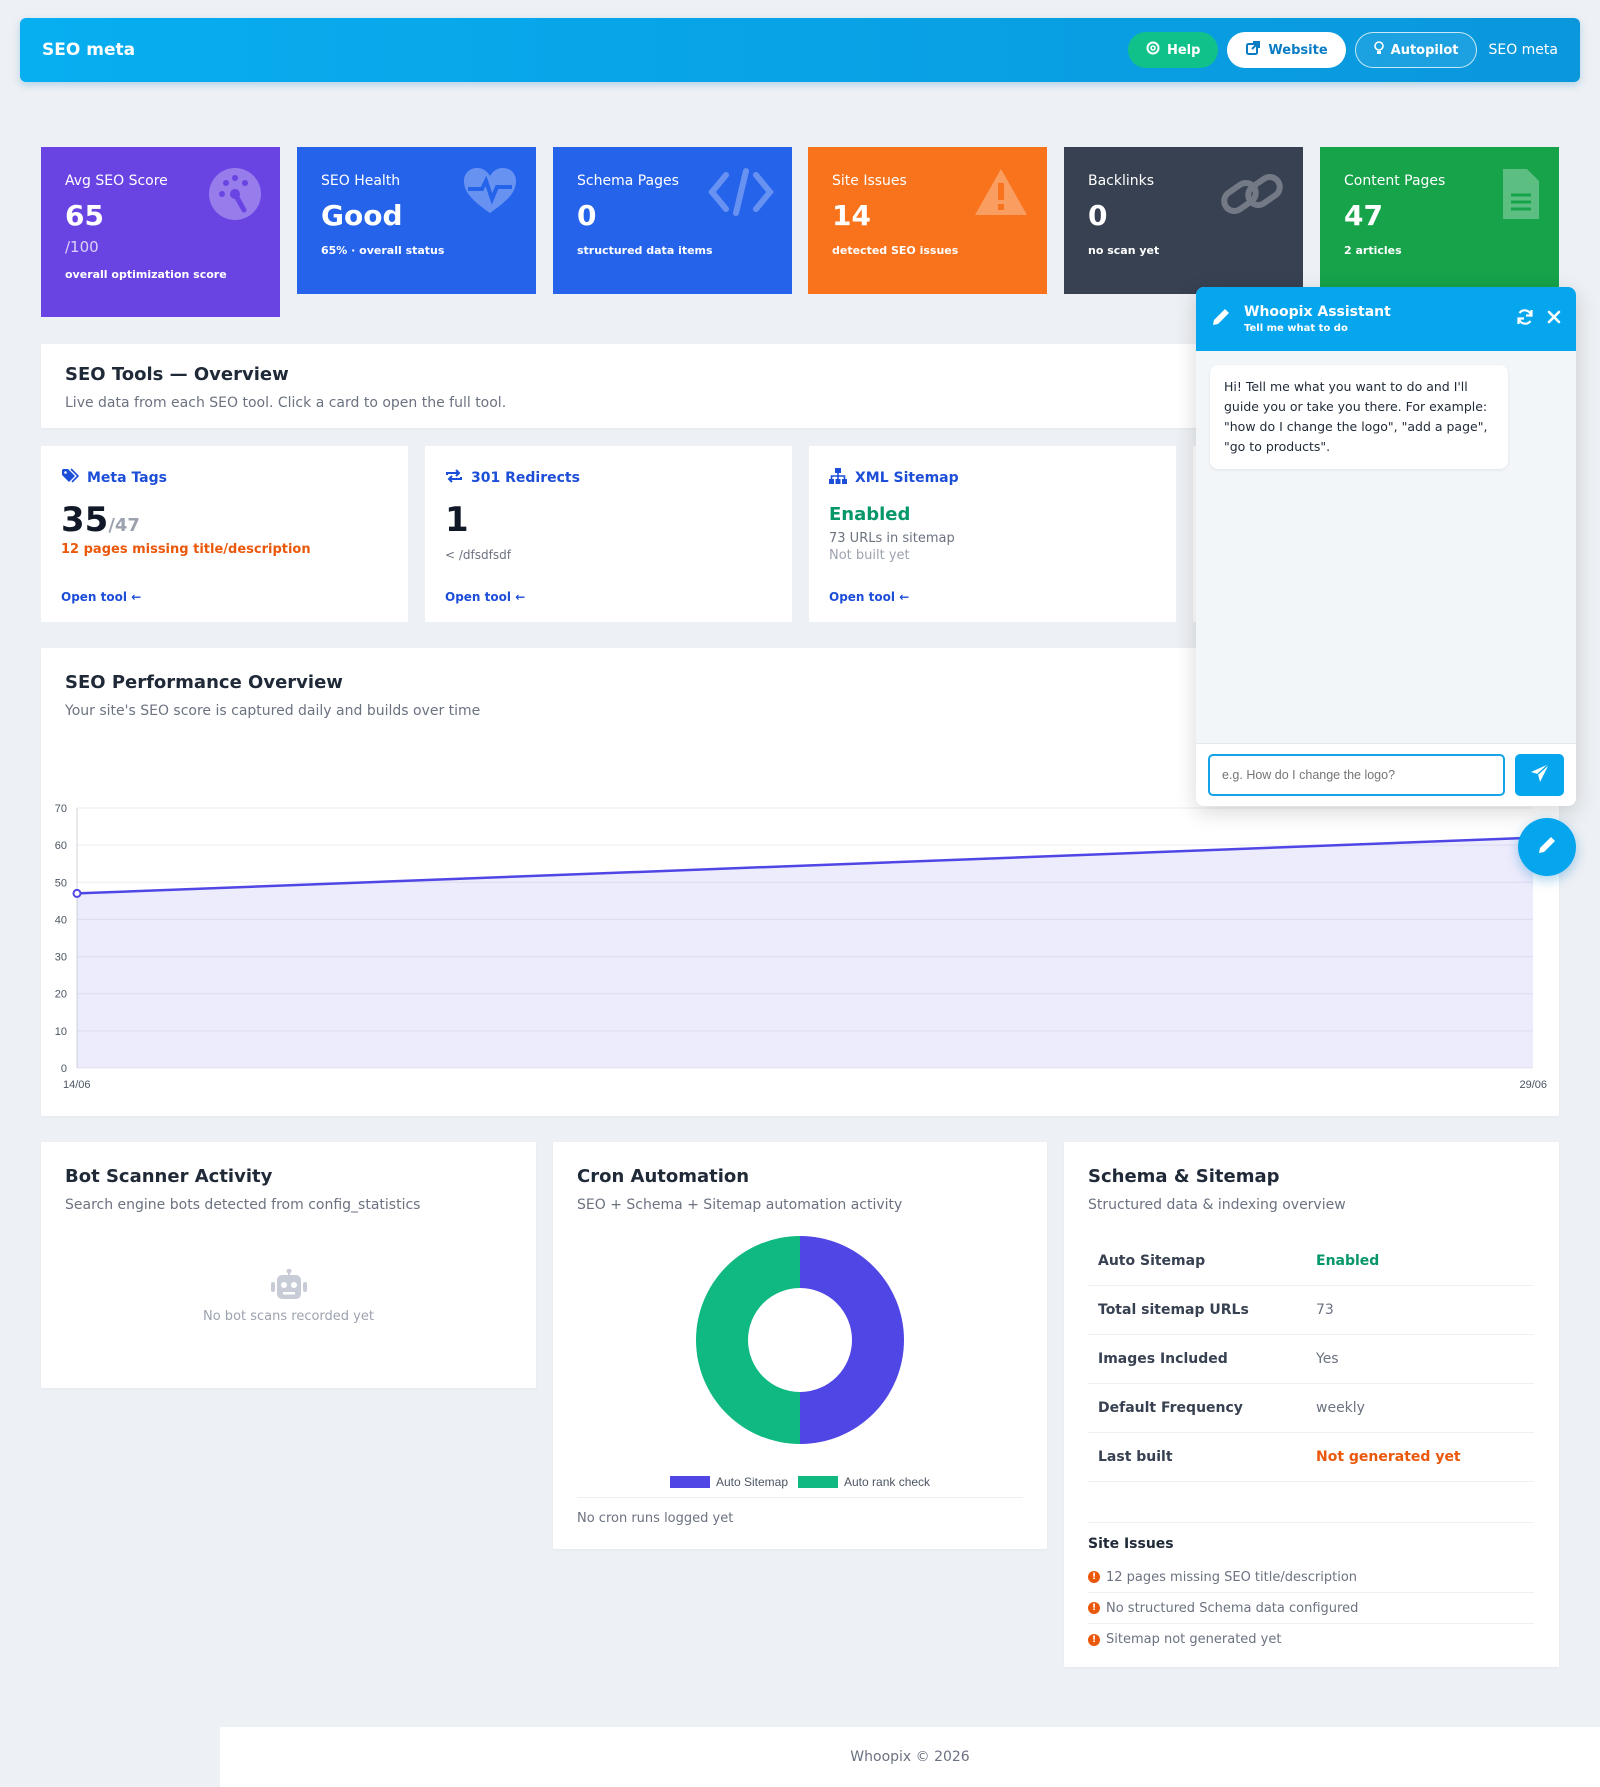 Image resolution: width=1600 pixels, height=1787 pixels. I want to click on row-key: Default Frequency, so click(1170, 1408).